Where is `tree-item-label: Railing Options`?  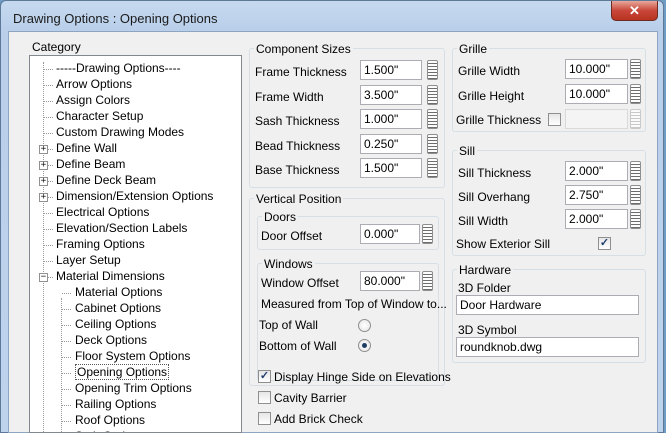 tree-item-label: Railing Options is located at coordinates (116, 404).